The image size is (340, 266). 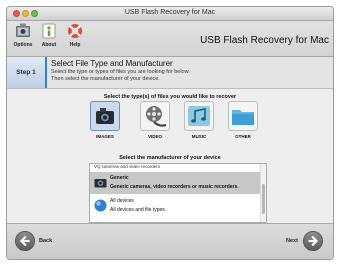 I want to click on about-button: About, so click(x=49, y=39).